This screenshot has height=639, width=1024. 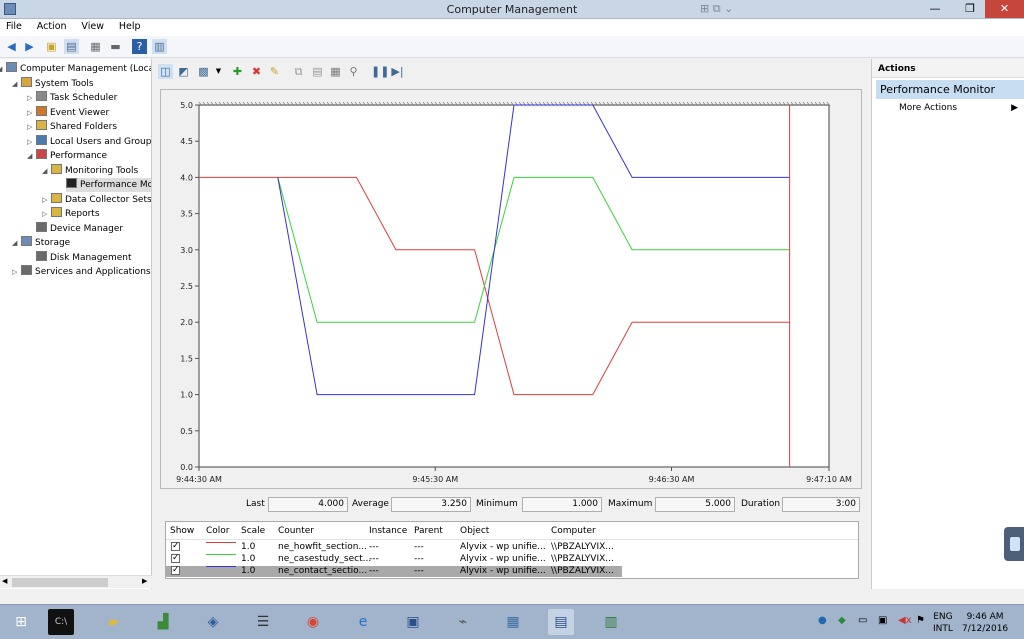 I want to click on tree-item: Device Manager, so click(x=79, y=228).